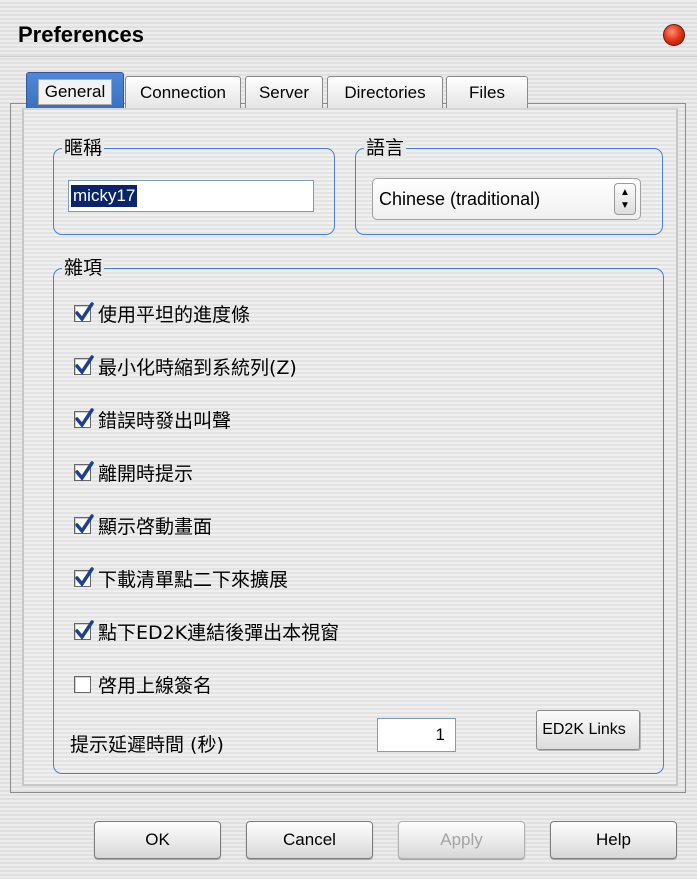 This screenshot has width=697, height=879. Describe the element at coordinates (174, 314) in the screenshot. I see `option-label: 使用平坦的進度條` at that location.